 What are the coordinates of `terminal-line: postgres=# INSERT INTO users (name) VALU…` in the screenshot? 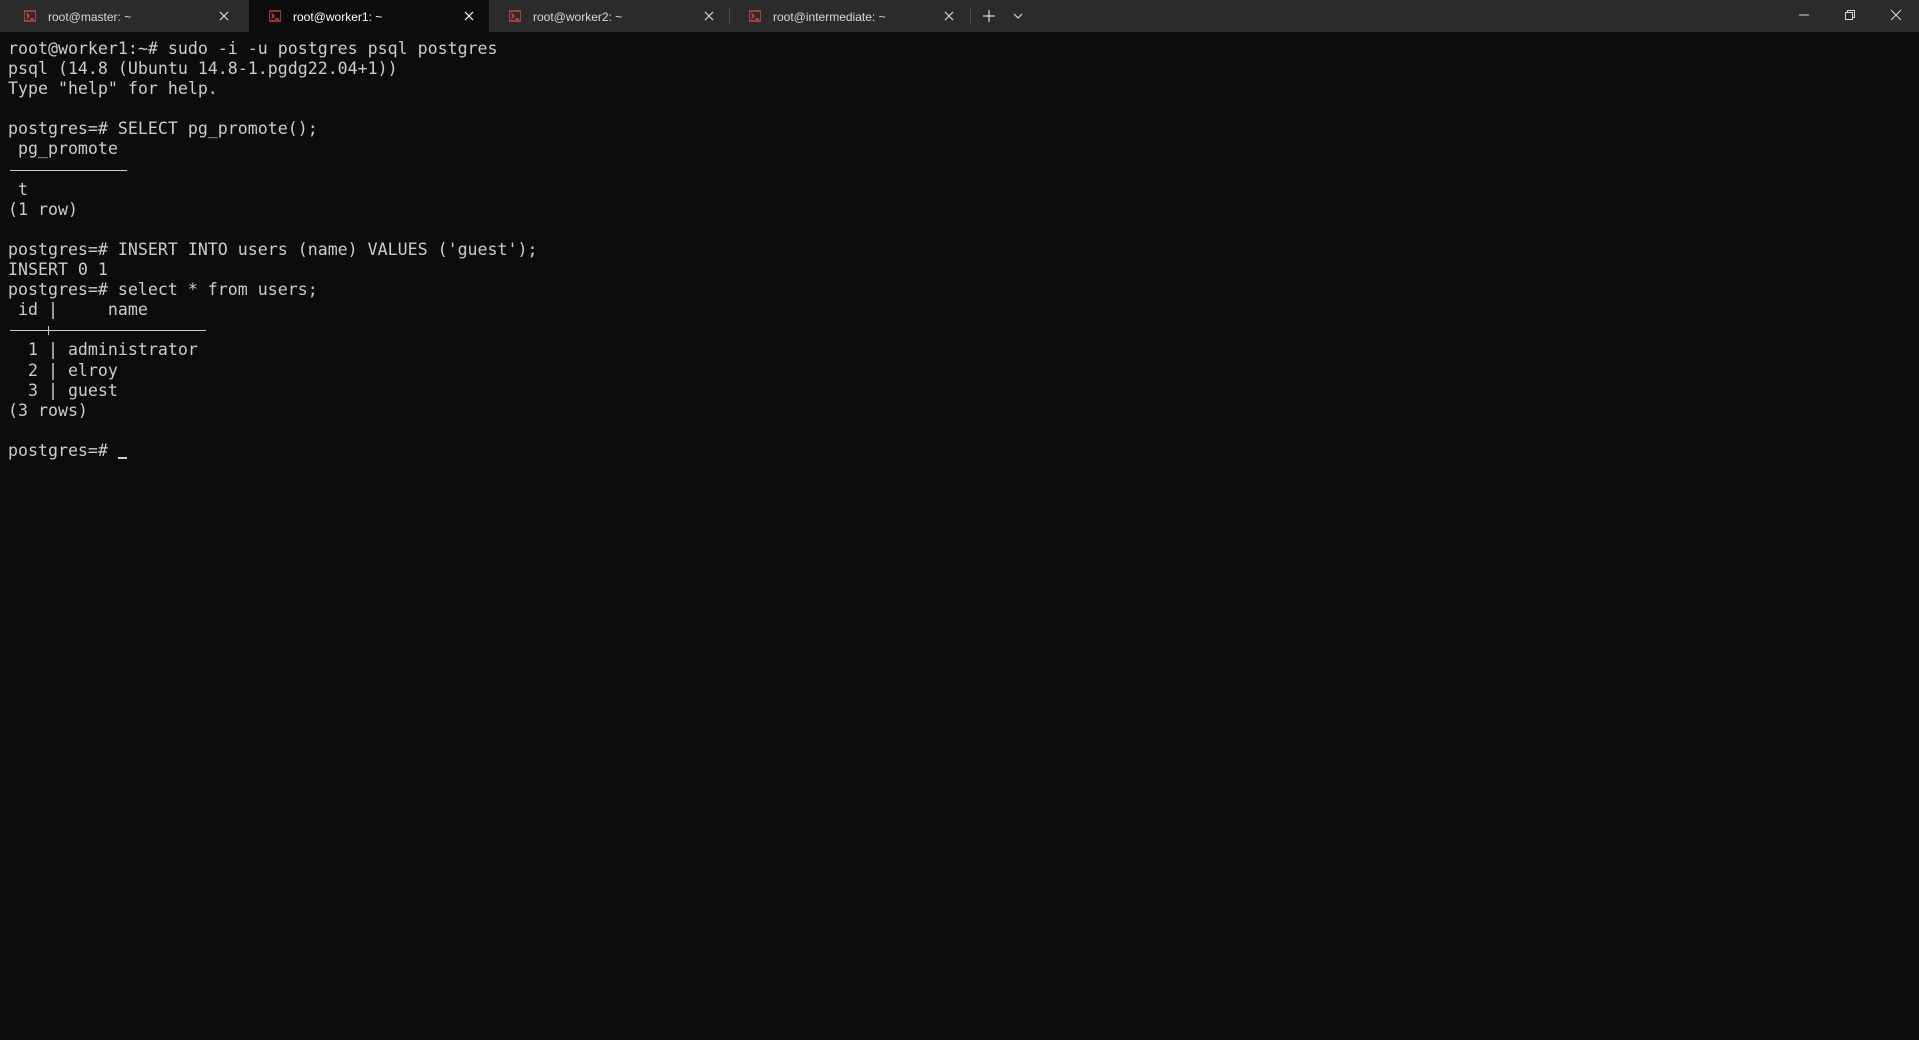 It's located at (273, 249).